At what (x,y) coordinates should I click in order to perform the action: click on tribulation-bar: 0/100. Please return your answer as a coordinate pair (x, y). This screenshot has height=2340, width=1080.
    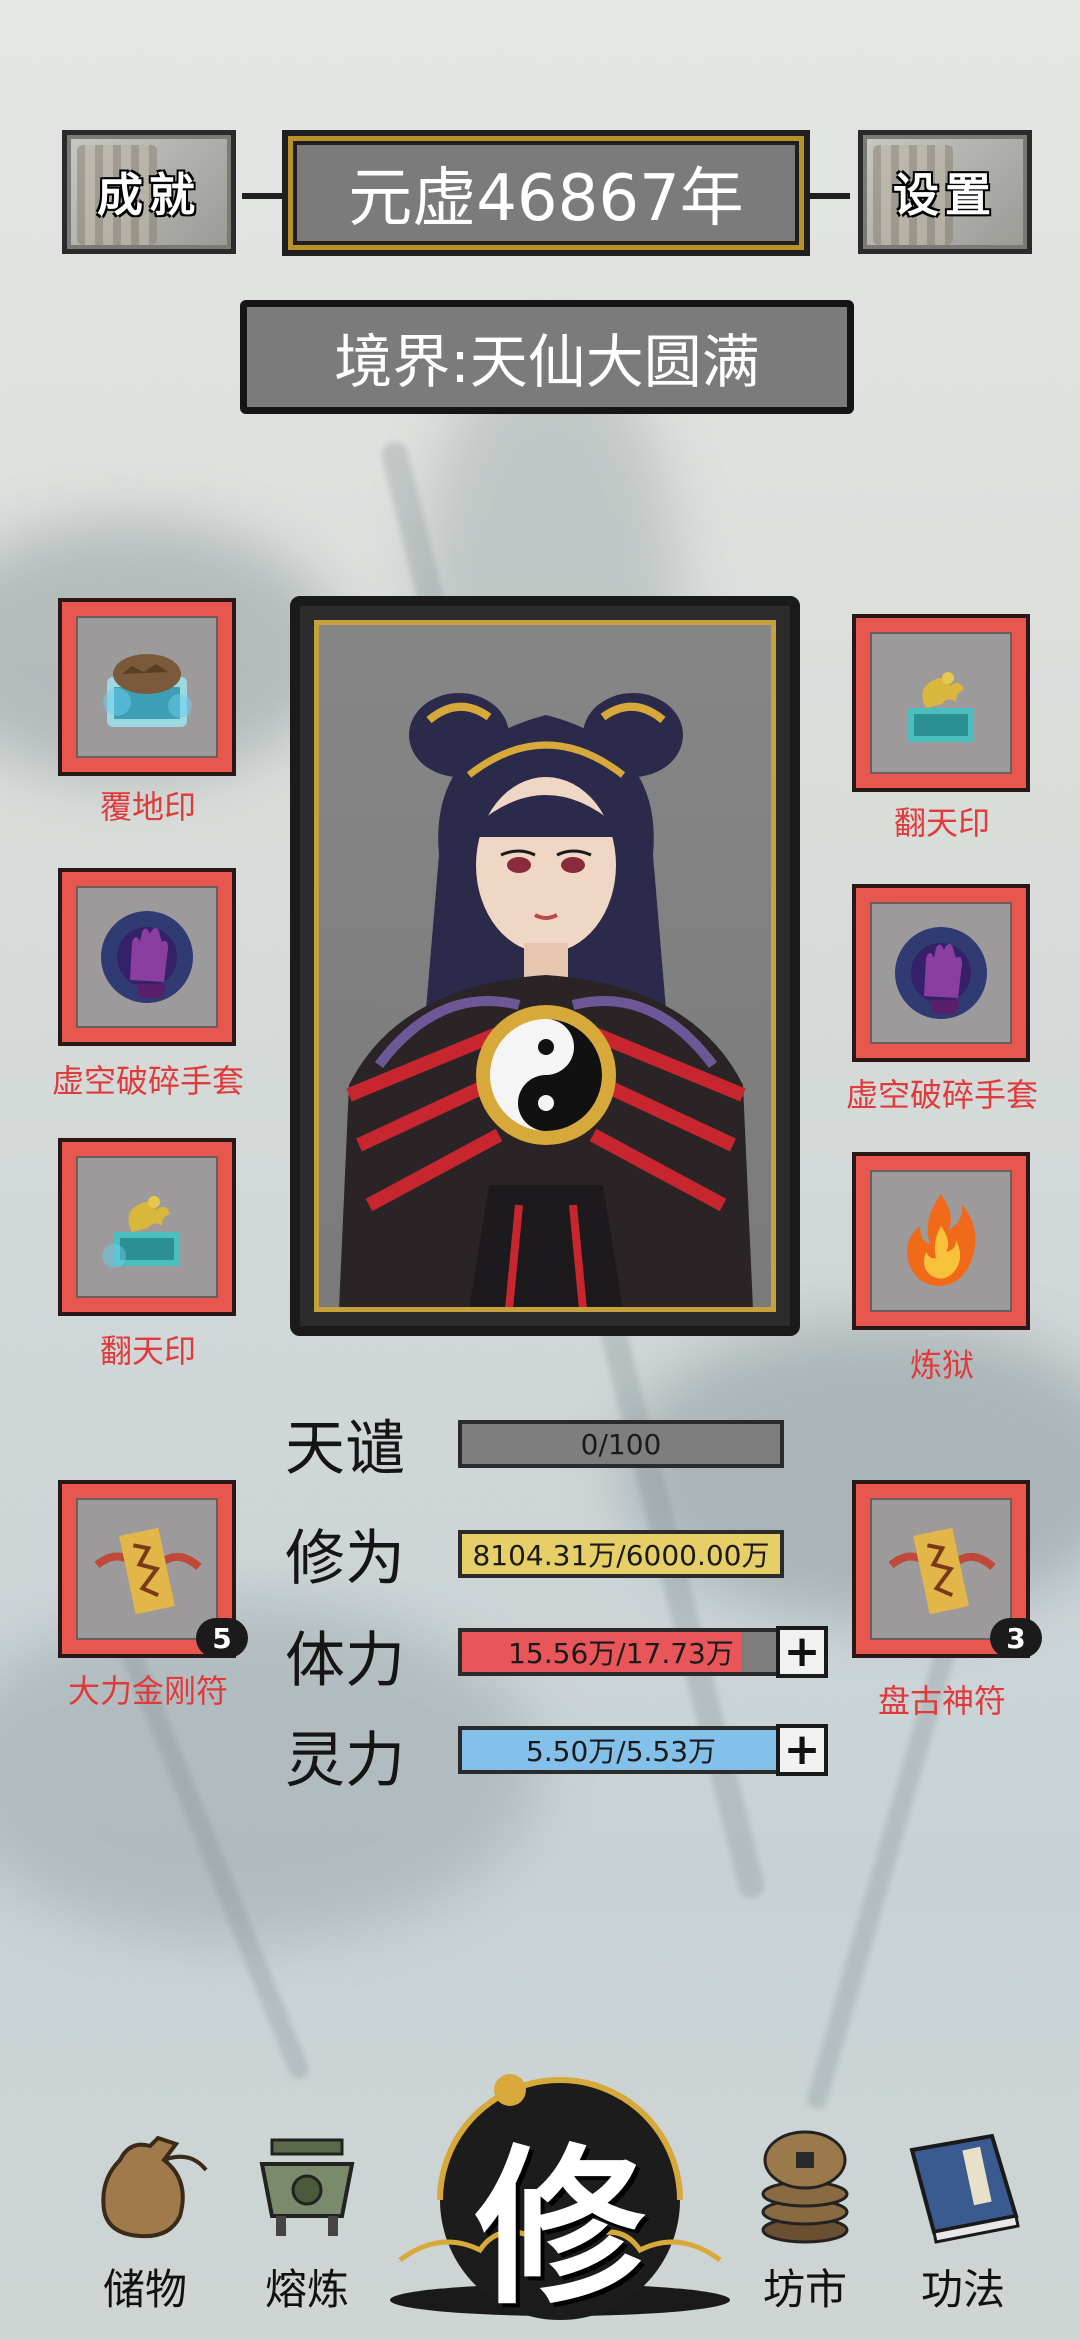
    Looking at the image, I should click on (621, 1444).